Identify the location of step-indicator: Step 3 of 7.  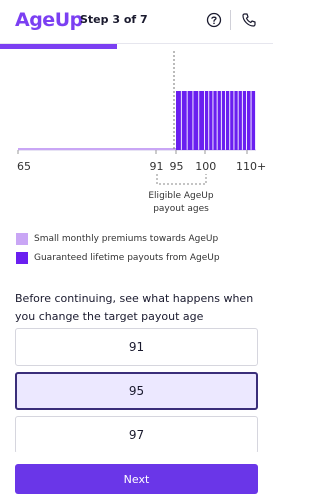
(114, 19).